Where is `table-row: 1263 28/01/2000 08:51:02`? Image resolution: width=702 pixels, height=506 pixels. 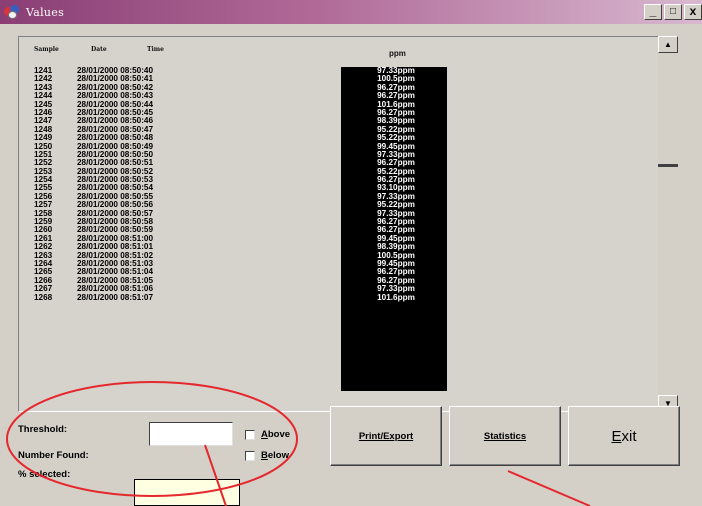
table-row: 1263 28/01/2000 08:51:02 is located at coordinates (179, 255).